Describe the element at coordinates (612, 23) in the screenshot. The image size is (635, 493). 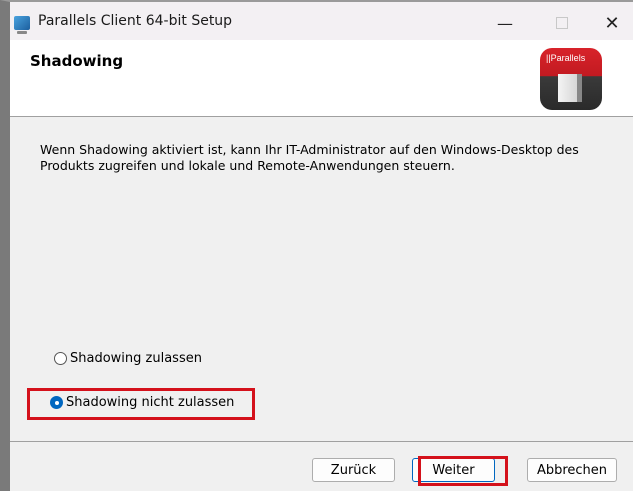
I see `close-button: ✕` at that location.